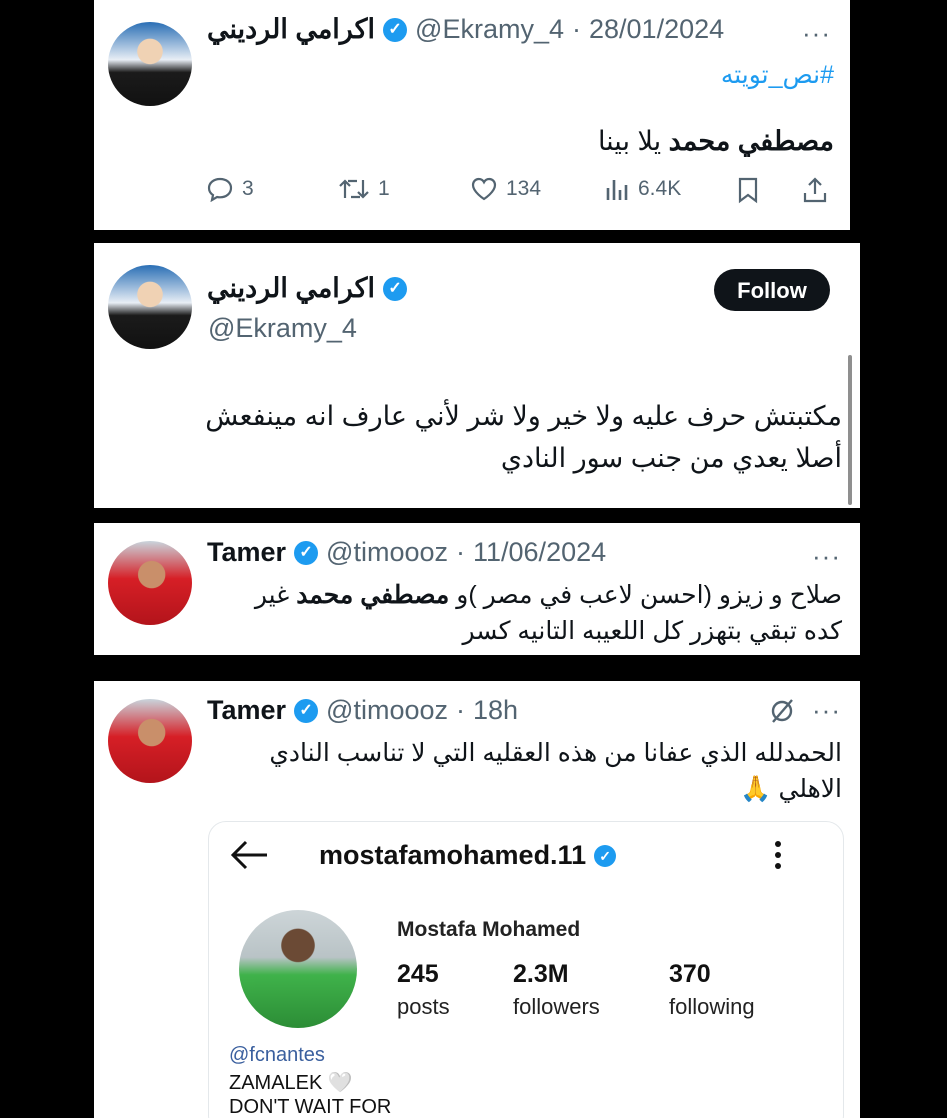 Image resolution: width=947 pixels, height=1118 pixels. I want to click on tweet-text-line-2: كده تبقي بتهزر كل اللعيبه التانيه كسر, so click(652, 631).